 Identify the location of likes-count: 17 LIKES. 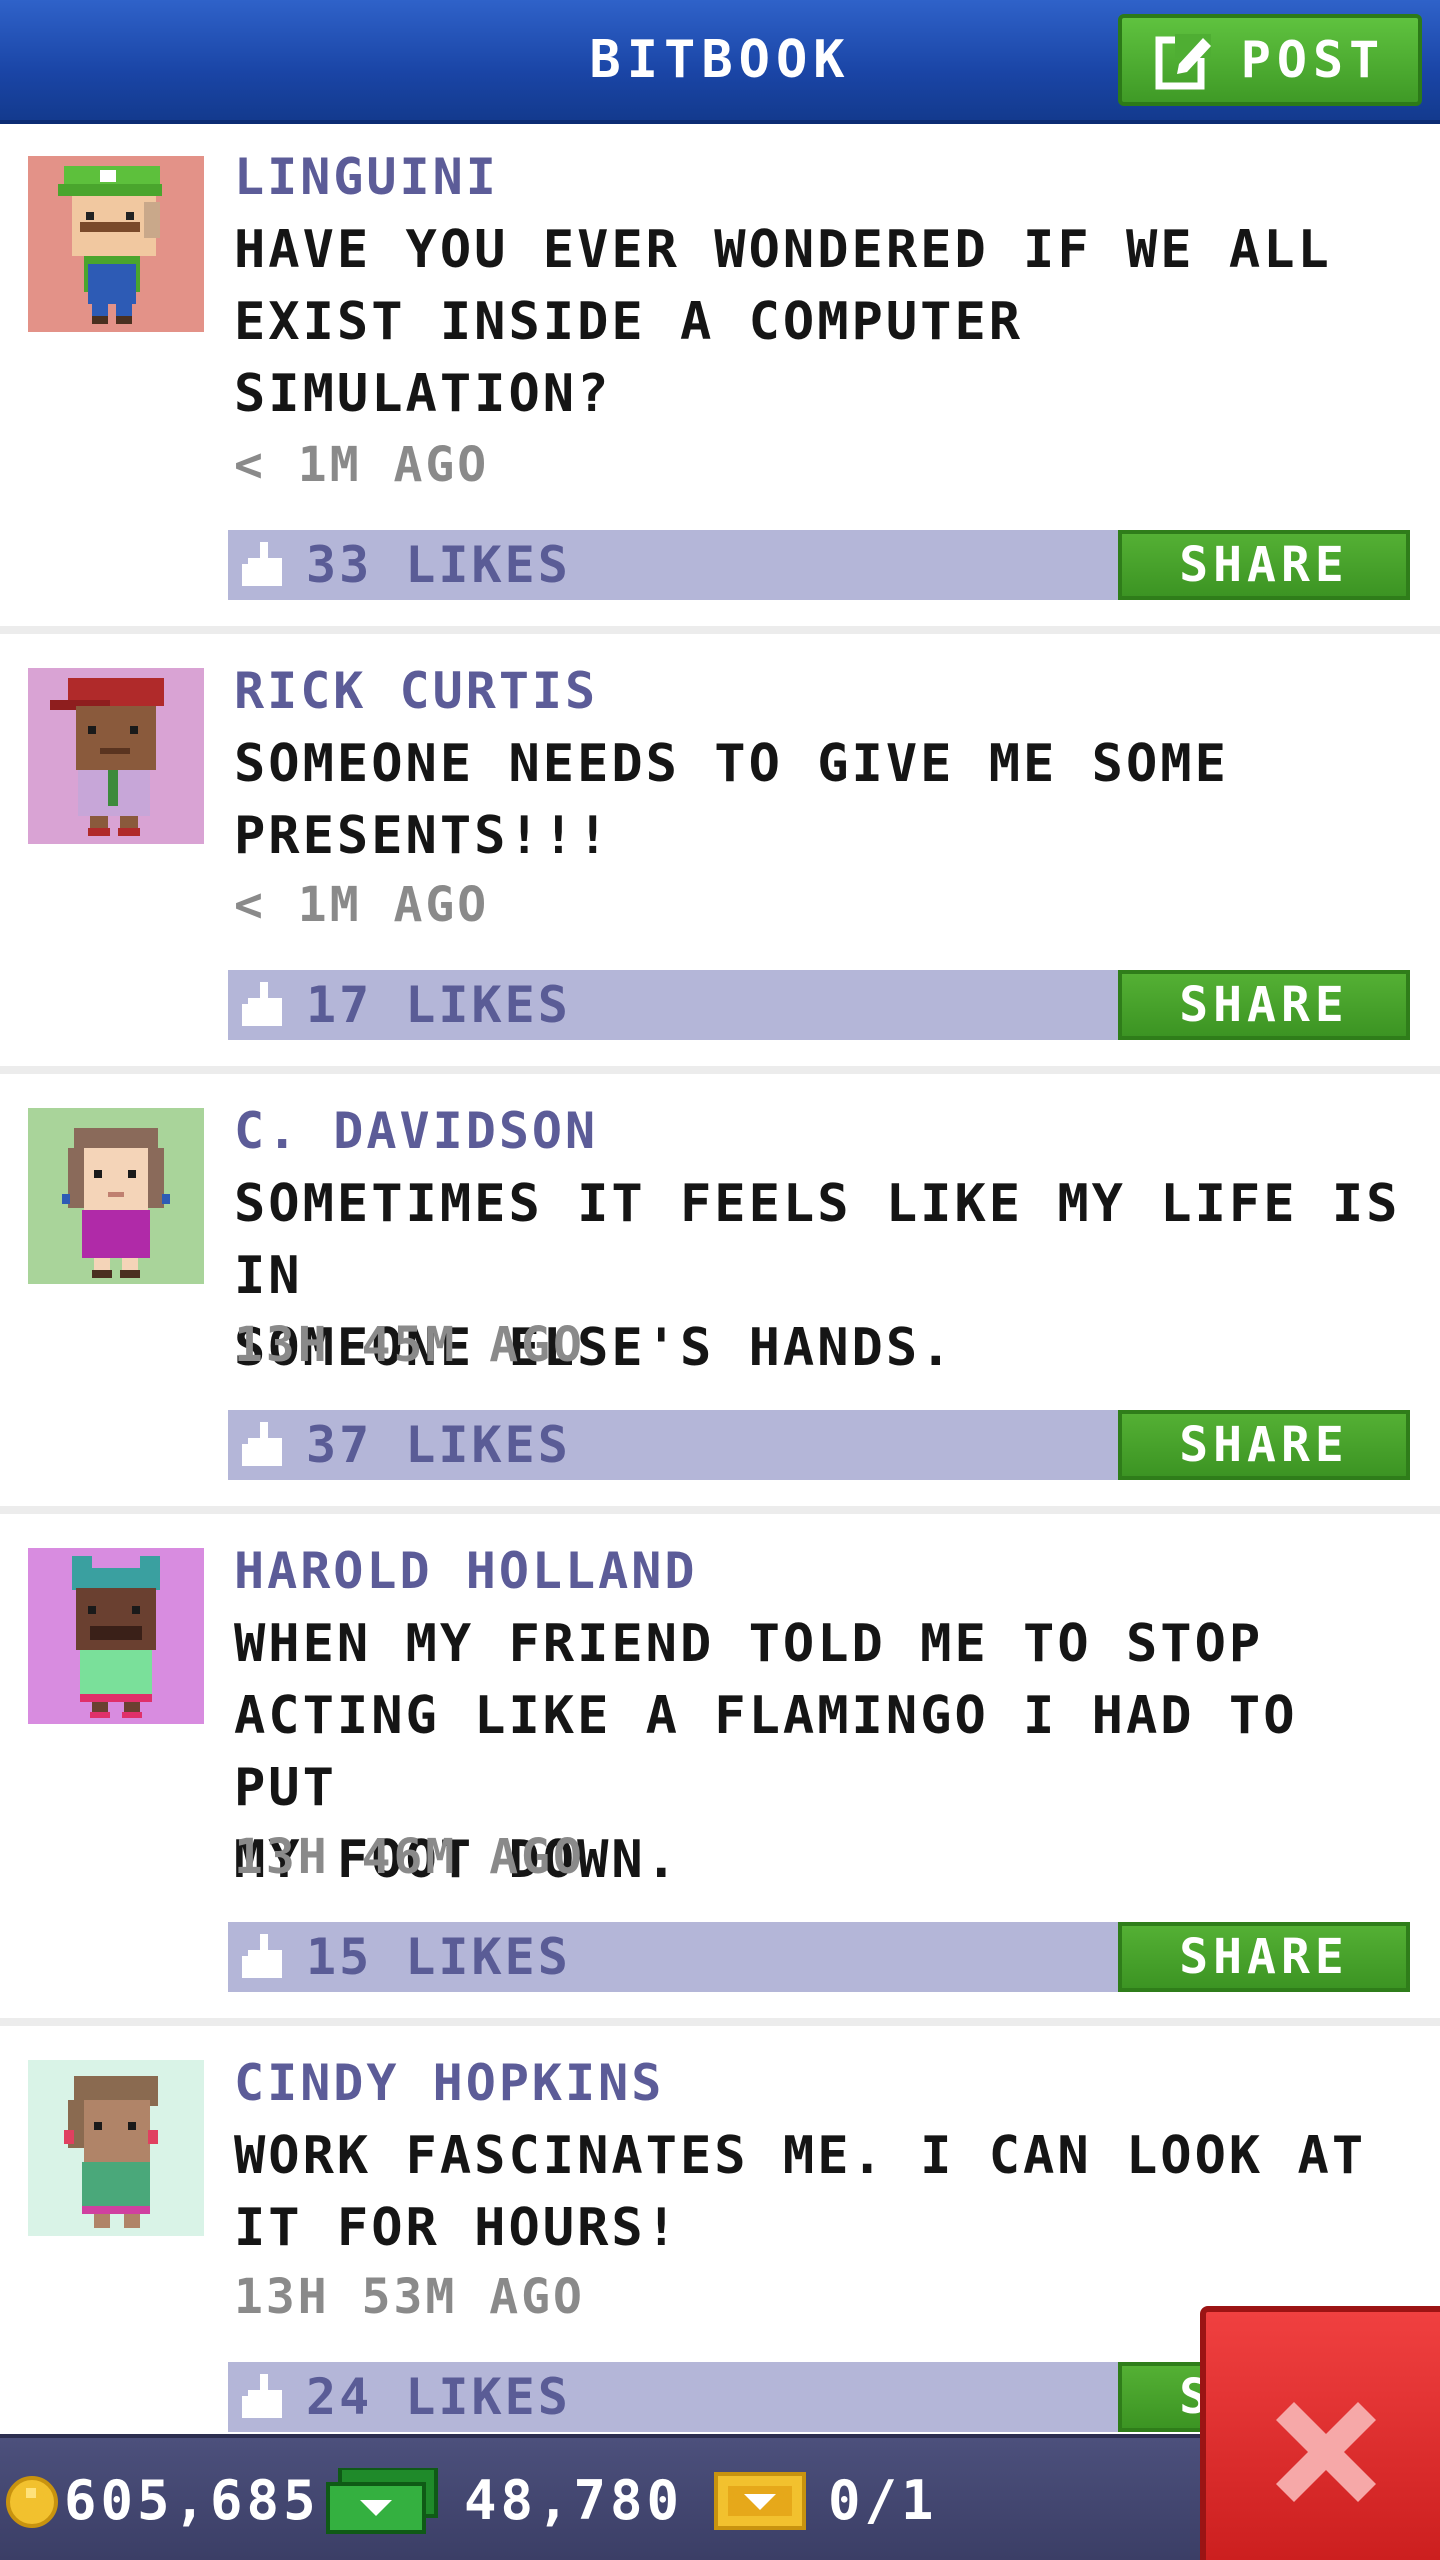
(438, 1005).